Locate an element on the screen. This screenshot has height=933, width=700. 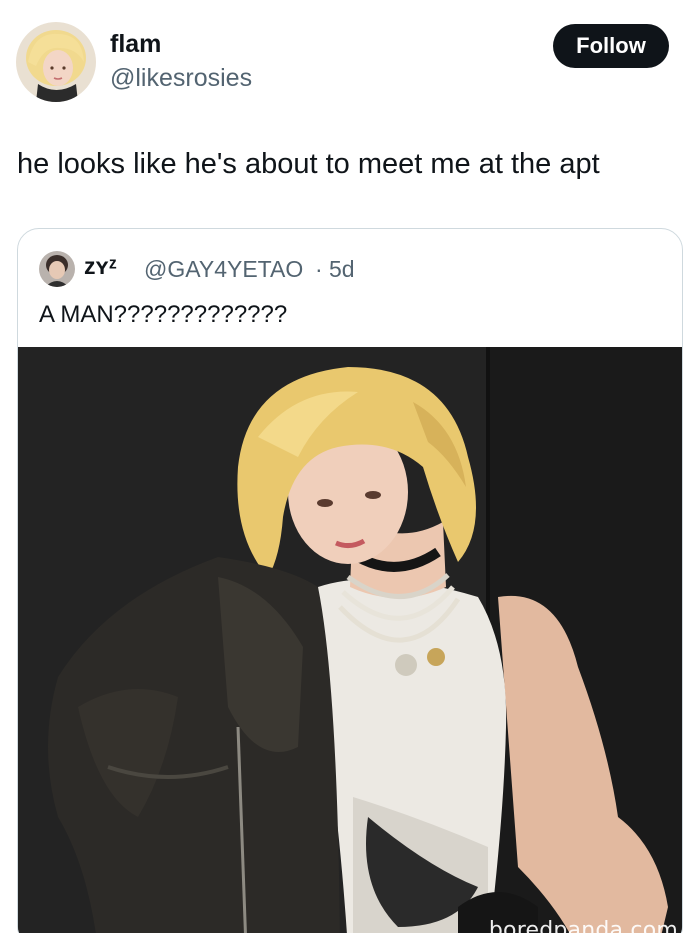
follow-button: Follow is located at coordinates (611, 46).